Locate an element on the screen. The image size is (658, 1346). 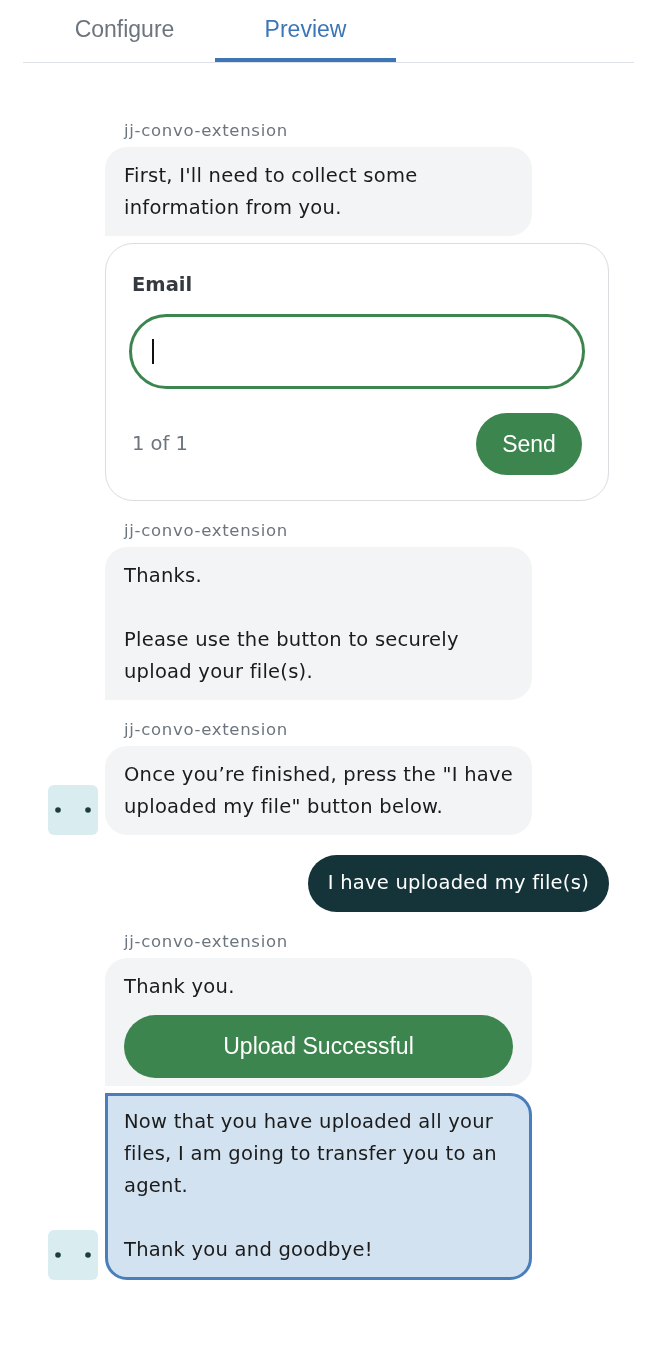
message-text: First, I'll need to collect some information from you. is located at coordinates (271, 192).